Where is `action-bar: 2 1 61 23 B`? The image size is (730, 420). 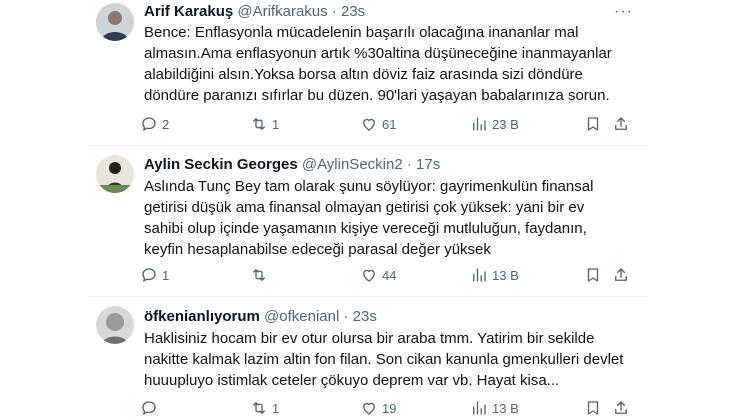 action-bar: 2 1 61 23 B is located at coordinates (390, 124).